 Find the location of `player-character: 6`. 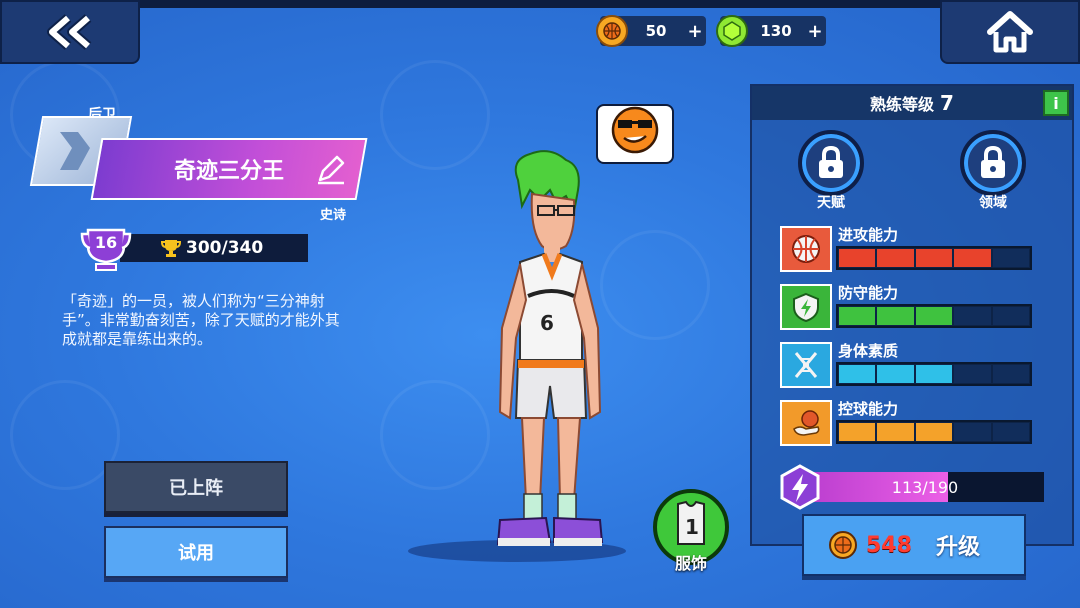

player-character: 6 is located at coordinates (550, 355).